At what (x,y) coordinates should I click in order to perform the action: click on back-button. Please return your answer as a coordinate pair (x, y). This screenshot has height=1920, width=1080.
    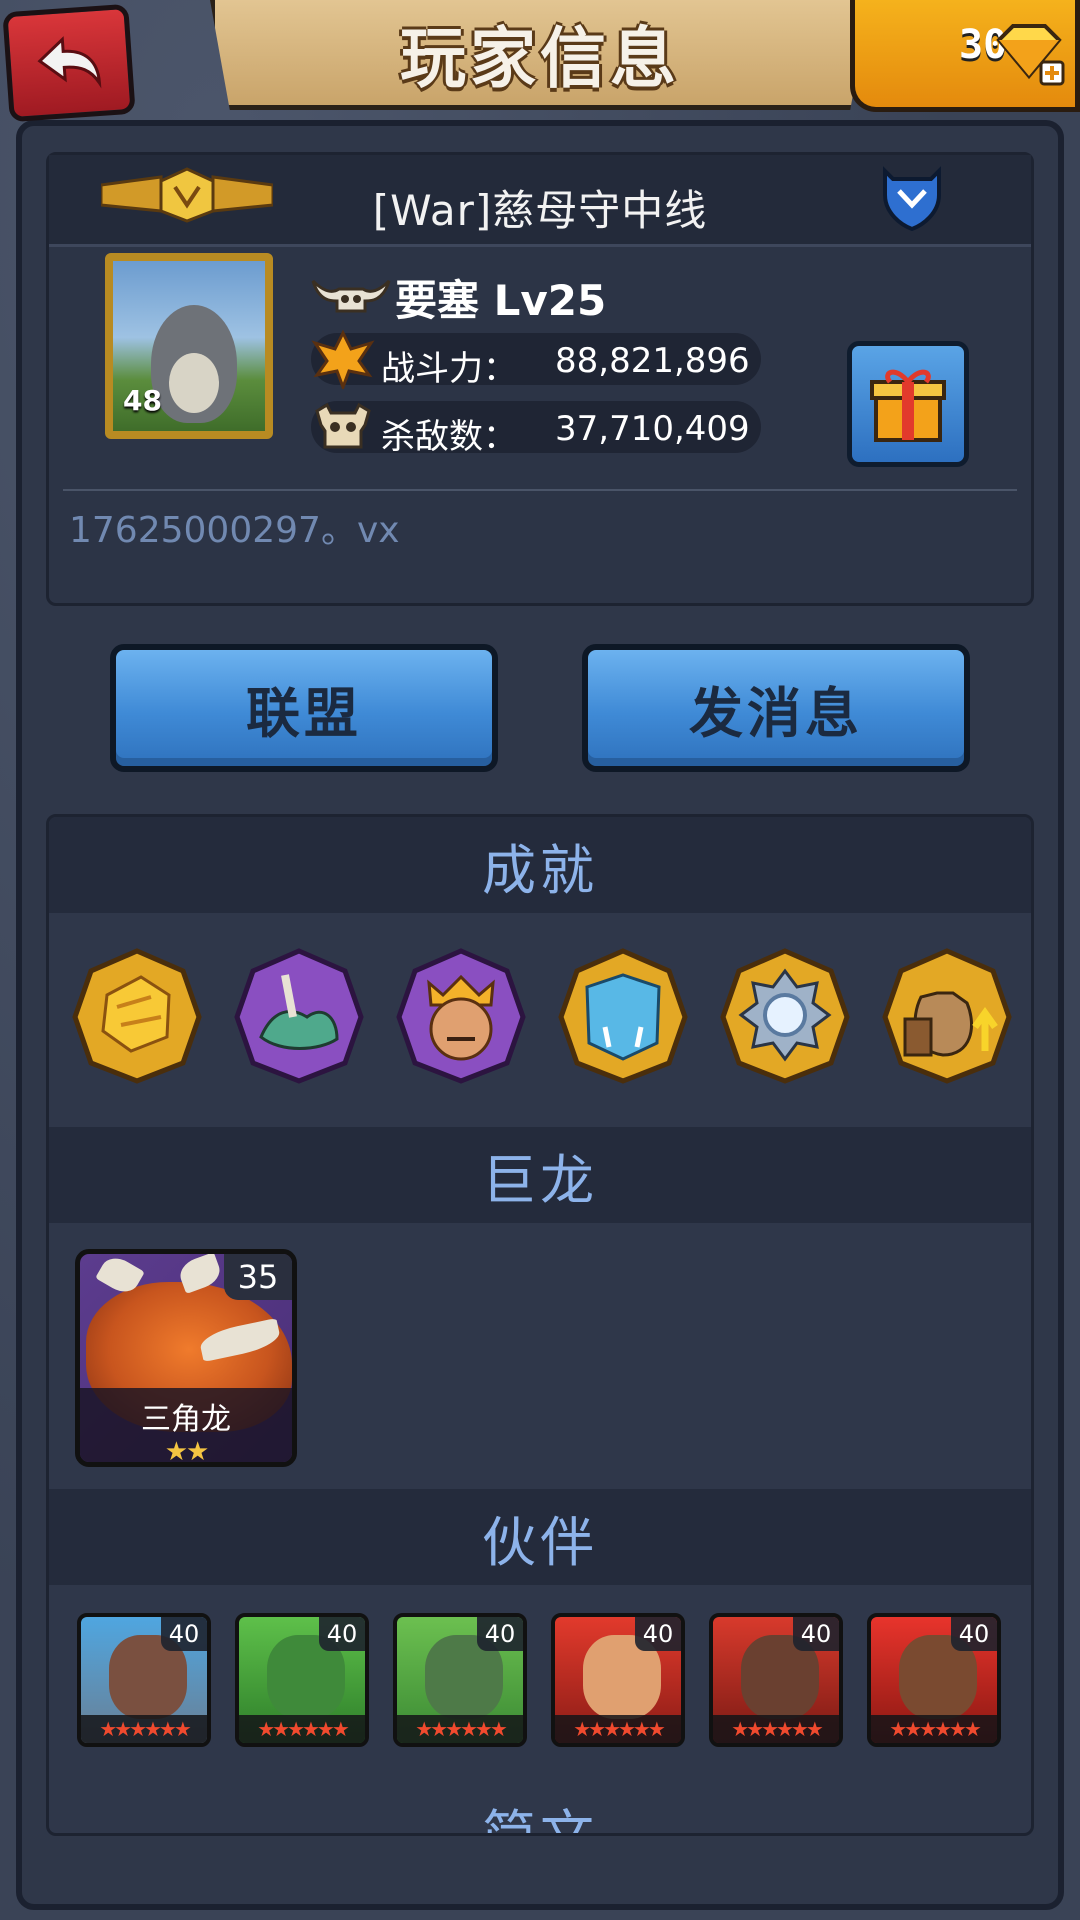
    Looking at the image, I should click on (69, 63).